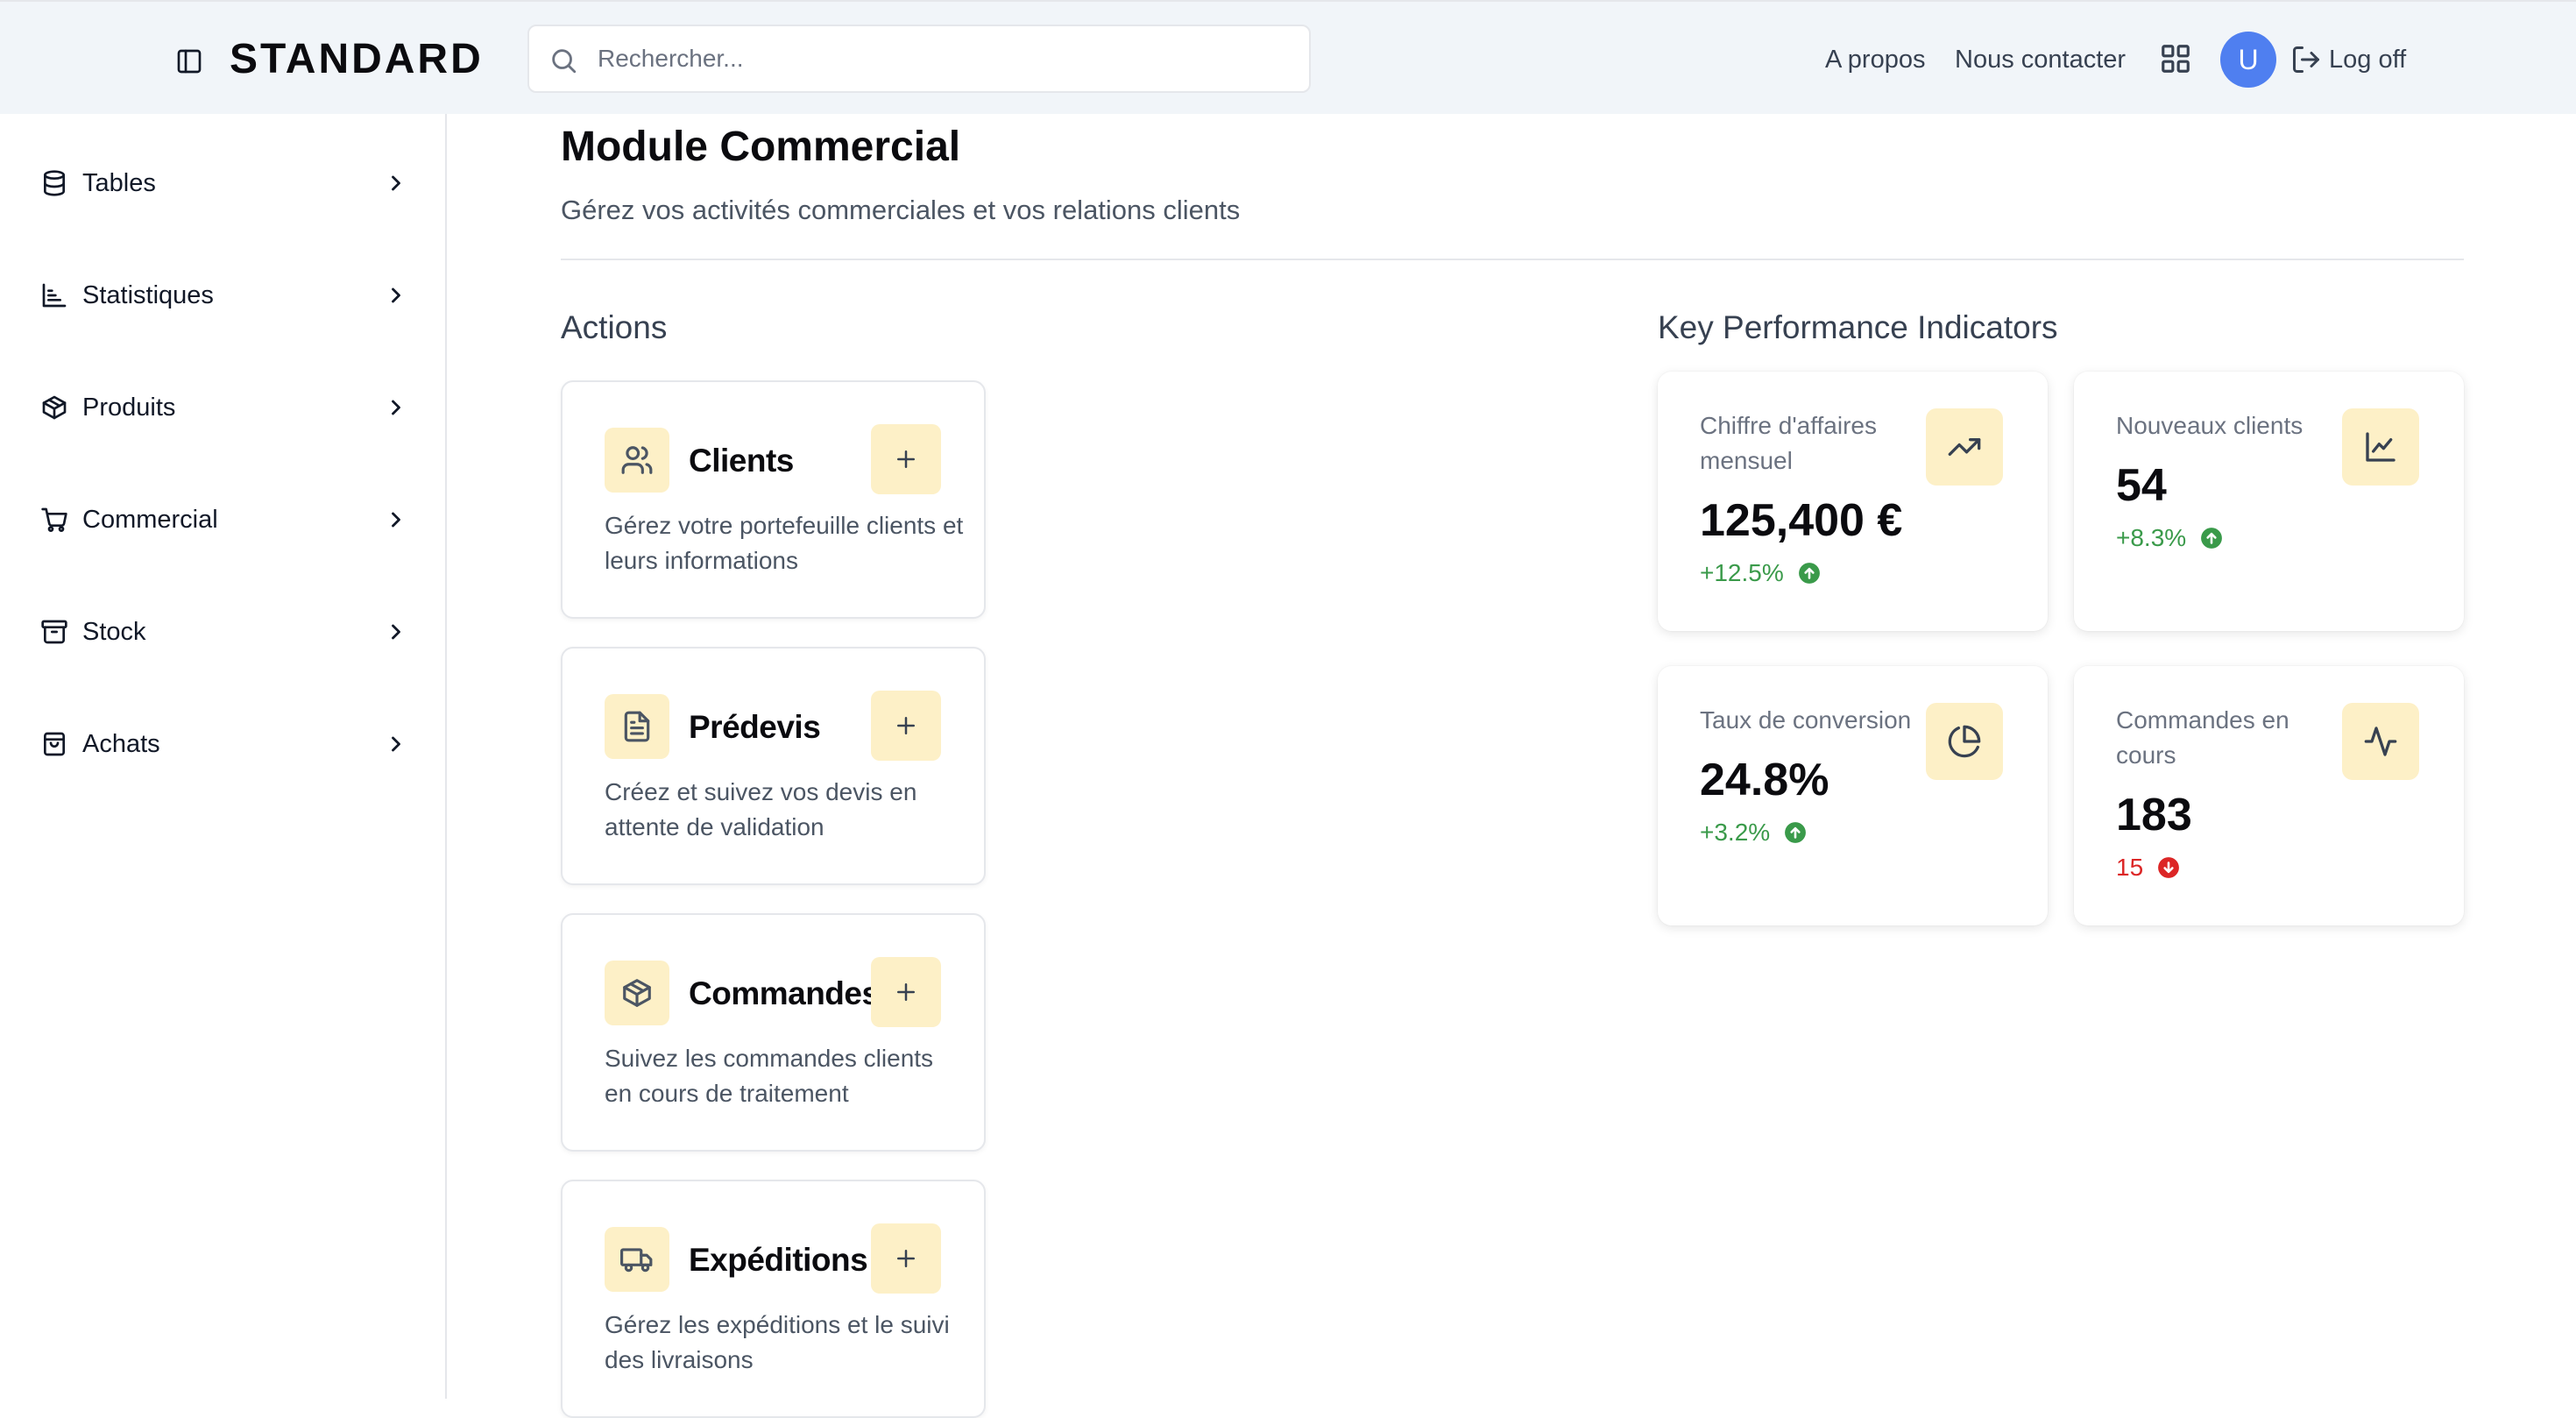 The width and height of the screenshot is (2576, 1418). What do you see at coordinates (1964, 447) in the screenshot?
I see `trending-up-icon` at bounding box center [1964, 447].